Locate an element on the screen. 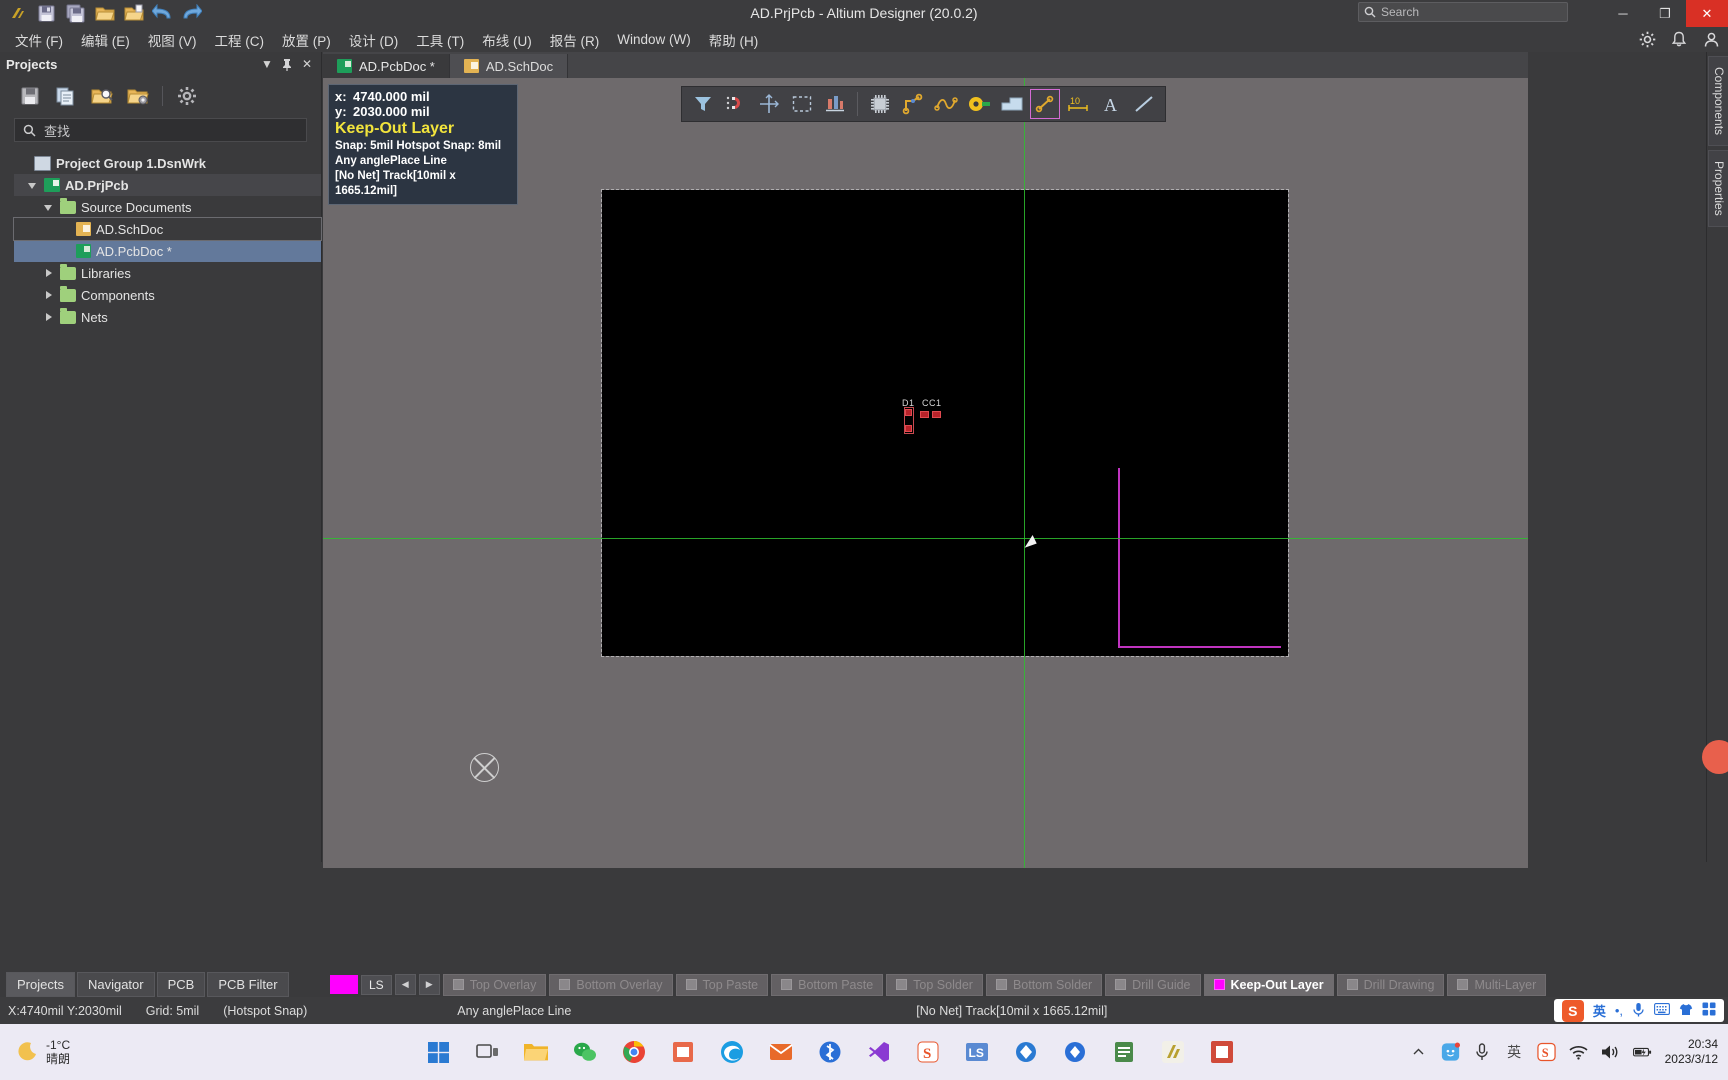 This screenshot has width=1728, height=1080. compile-document-icon is located at coordinates (66, 96).